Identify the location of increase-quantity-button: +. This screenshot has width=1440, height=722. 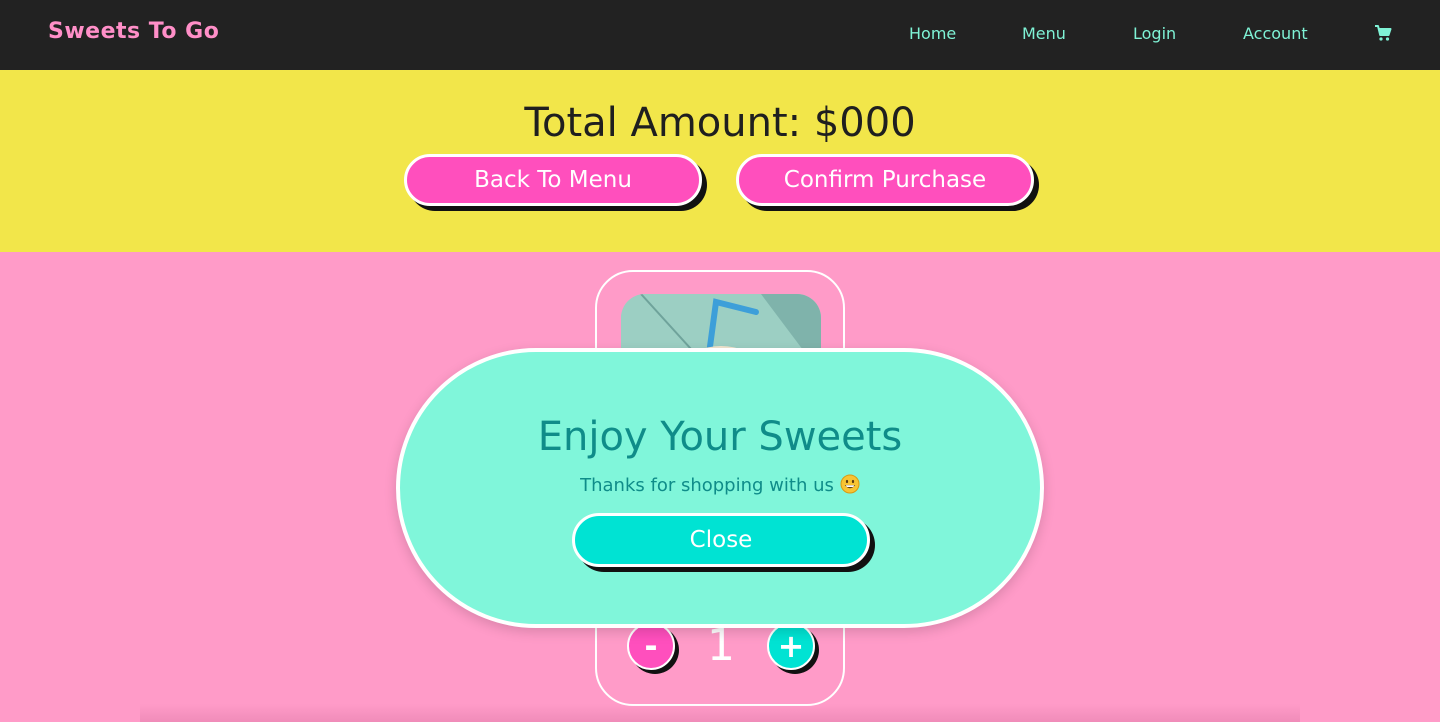
(791, 646).